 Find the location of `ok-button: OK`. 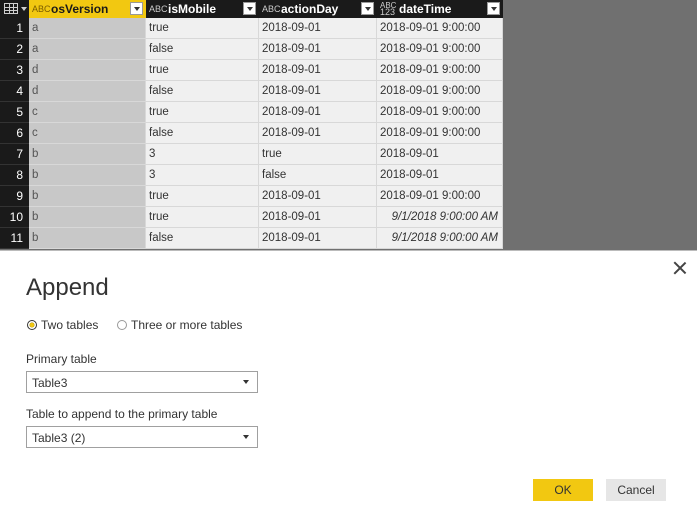

ok-button: OK is located at coordinates (563, 490).